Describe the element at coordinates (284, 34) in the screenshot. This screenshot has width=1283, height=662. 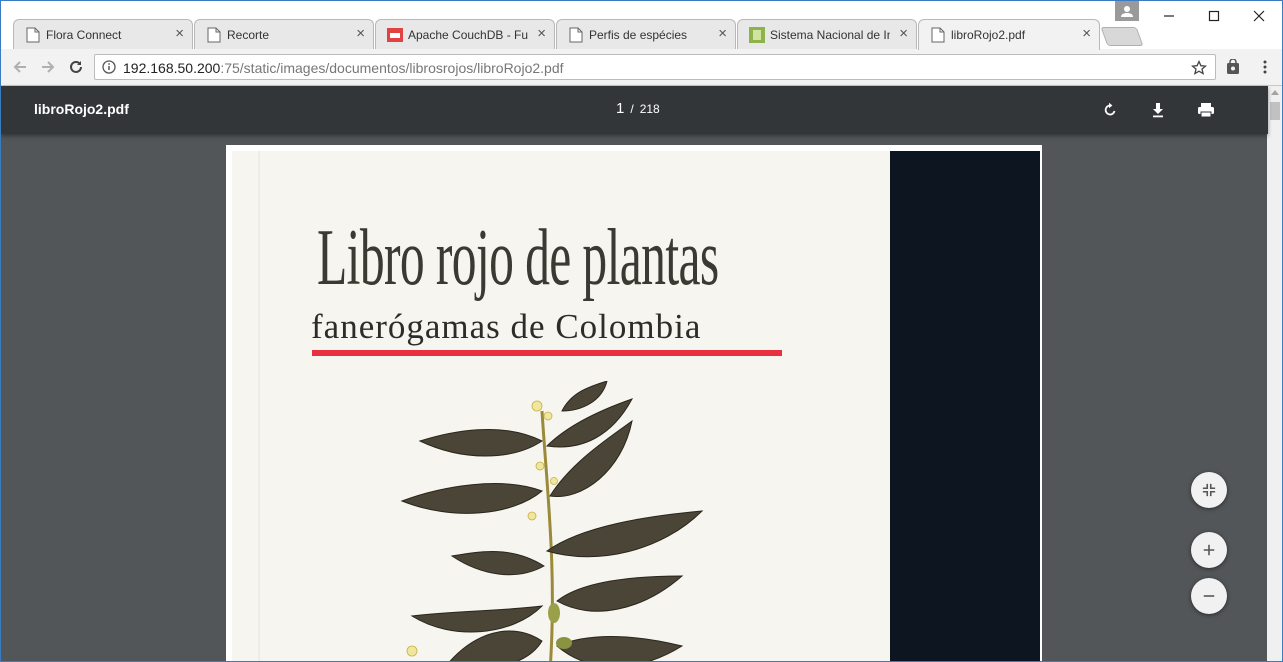
I see `tab-recorte: Recorte ×` at that location.